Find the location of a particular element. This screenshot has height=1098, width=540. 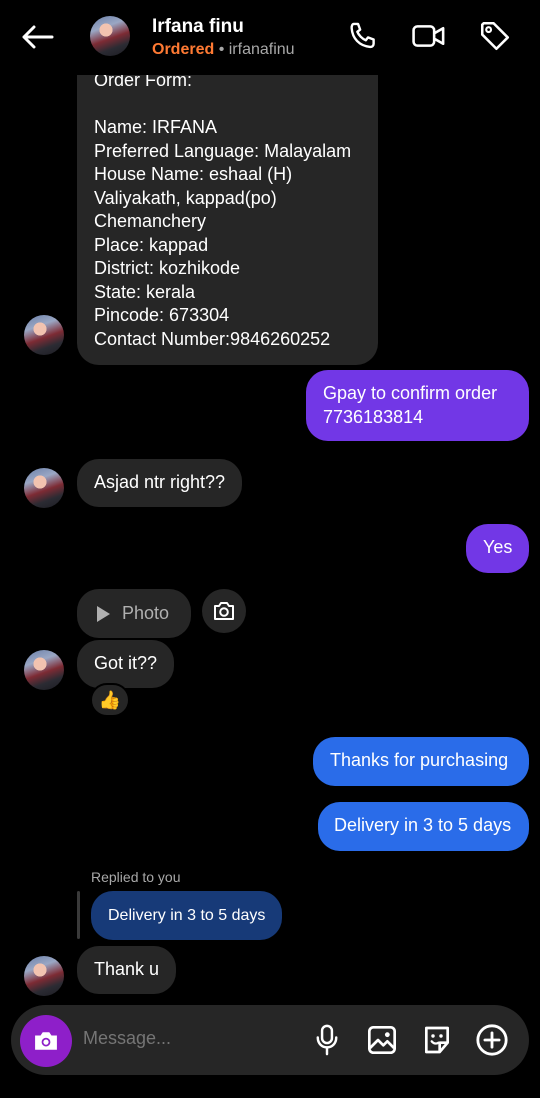

message-input is located at coordinates (183, 1038).